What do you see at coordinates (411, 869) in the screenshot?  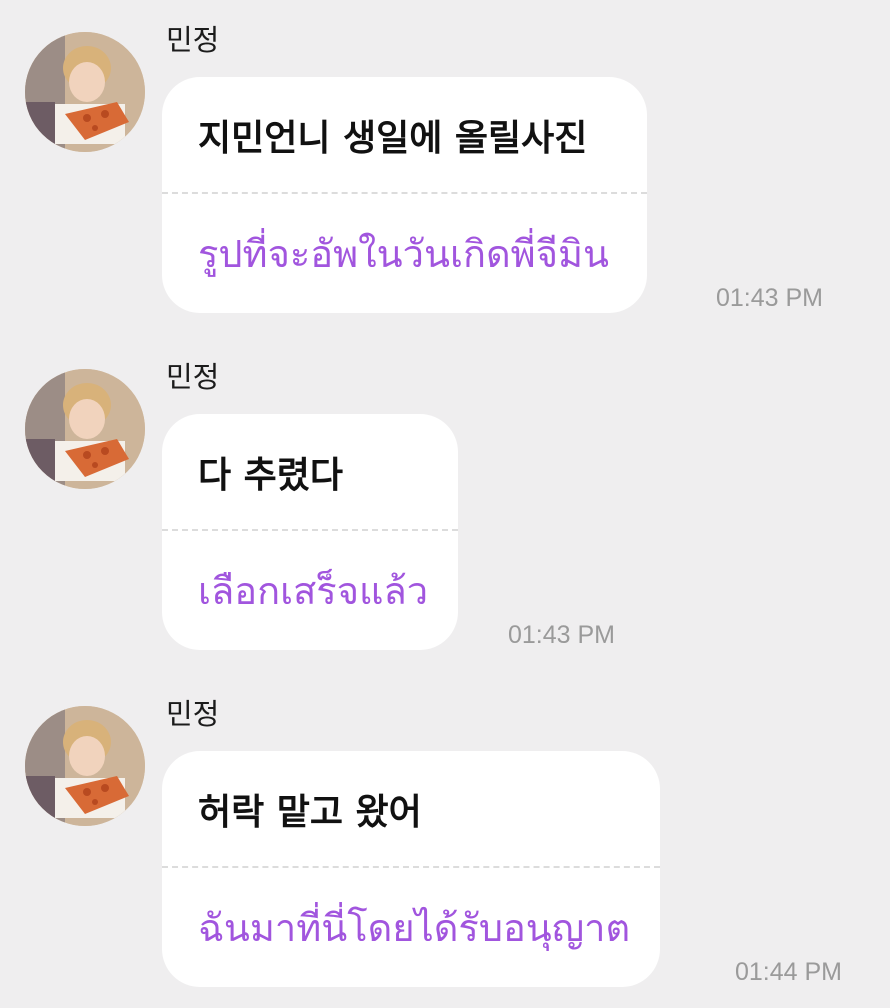 I see `message-bubble: 허락 맡고 왔어 ฉันมาที่นี่โดยได้รับอนุญาต` at bounding box center [411, 869].